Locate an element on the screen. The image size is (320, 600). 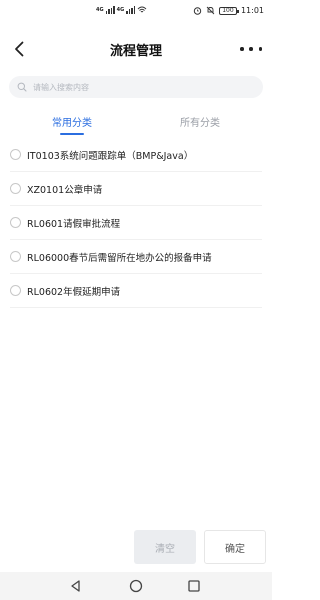
network-type-badge: 4G is located at coordinates (100, 9).